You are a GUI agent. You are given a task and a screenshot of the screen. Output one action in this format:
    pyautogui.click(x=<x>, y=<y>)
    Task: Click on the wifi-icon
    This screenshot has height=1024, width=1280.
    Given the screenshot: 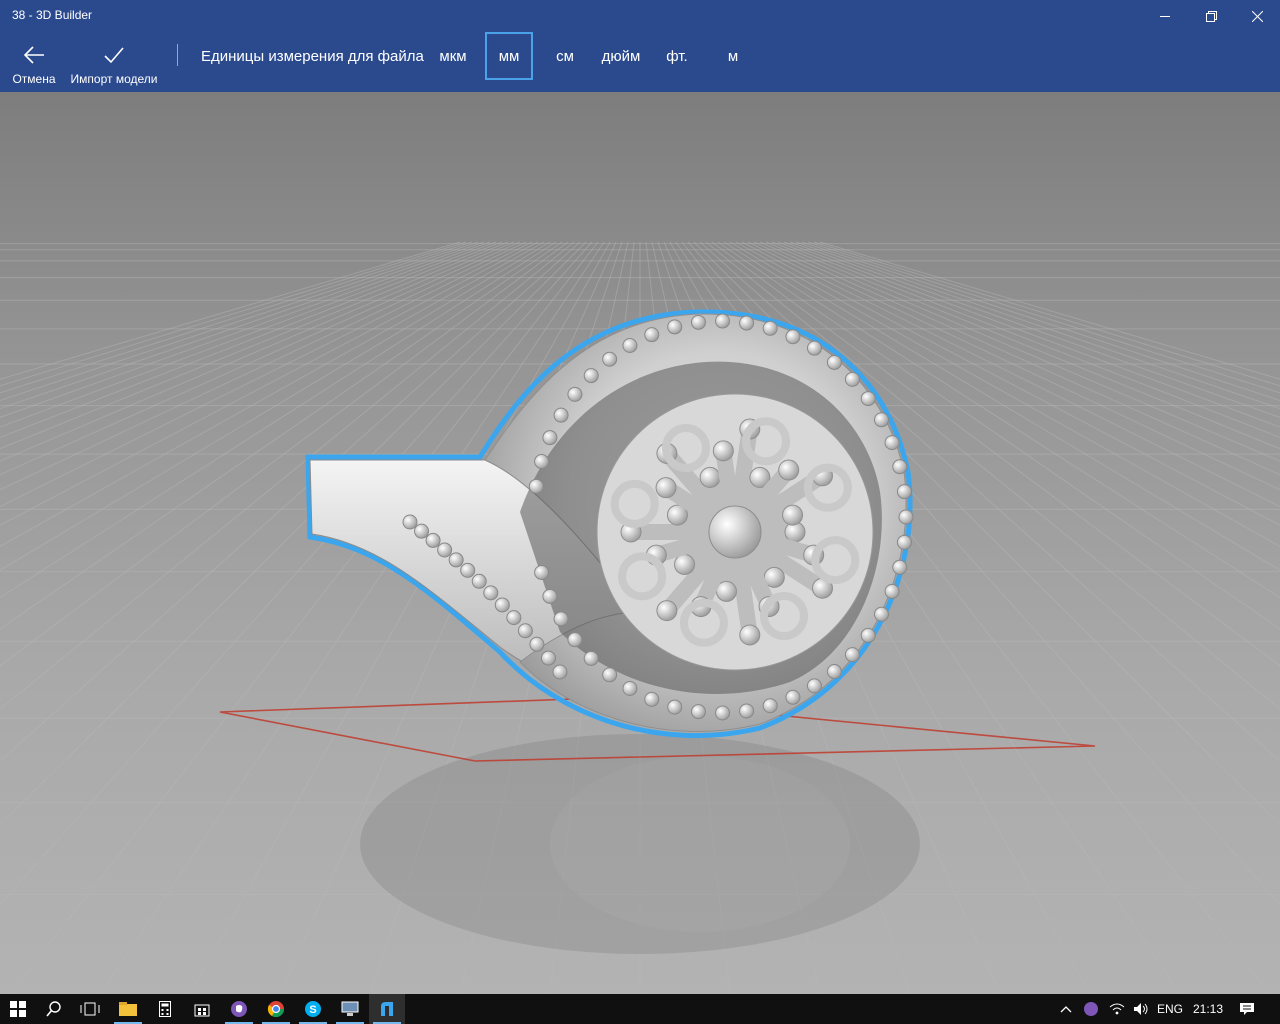 What is the action you would take?
    pyautogui.click(x=1117, y=1009)
    